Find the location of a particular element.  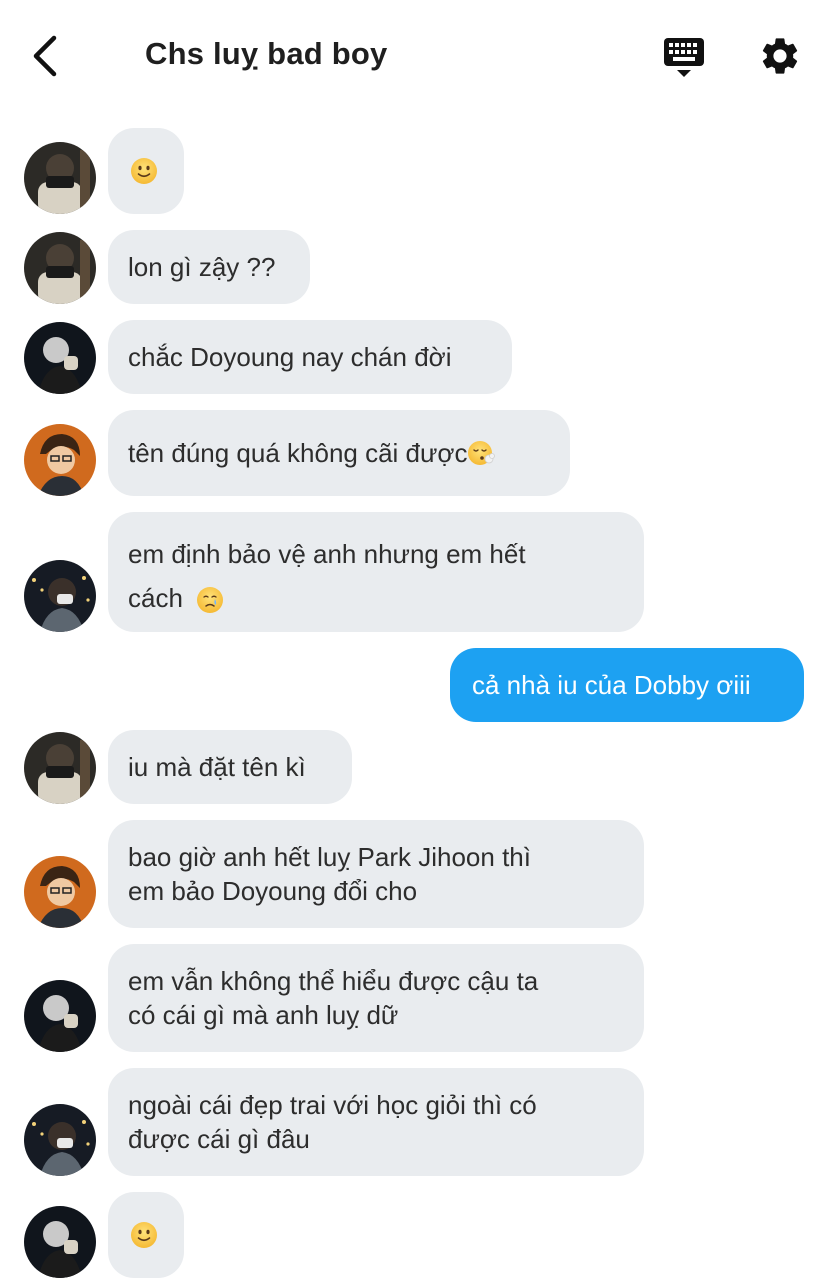

message-text-line: em bảo Doyoung đổi cho is located at coordinates (273, 891).